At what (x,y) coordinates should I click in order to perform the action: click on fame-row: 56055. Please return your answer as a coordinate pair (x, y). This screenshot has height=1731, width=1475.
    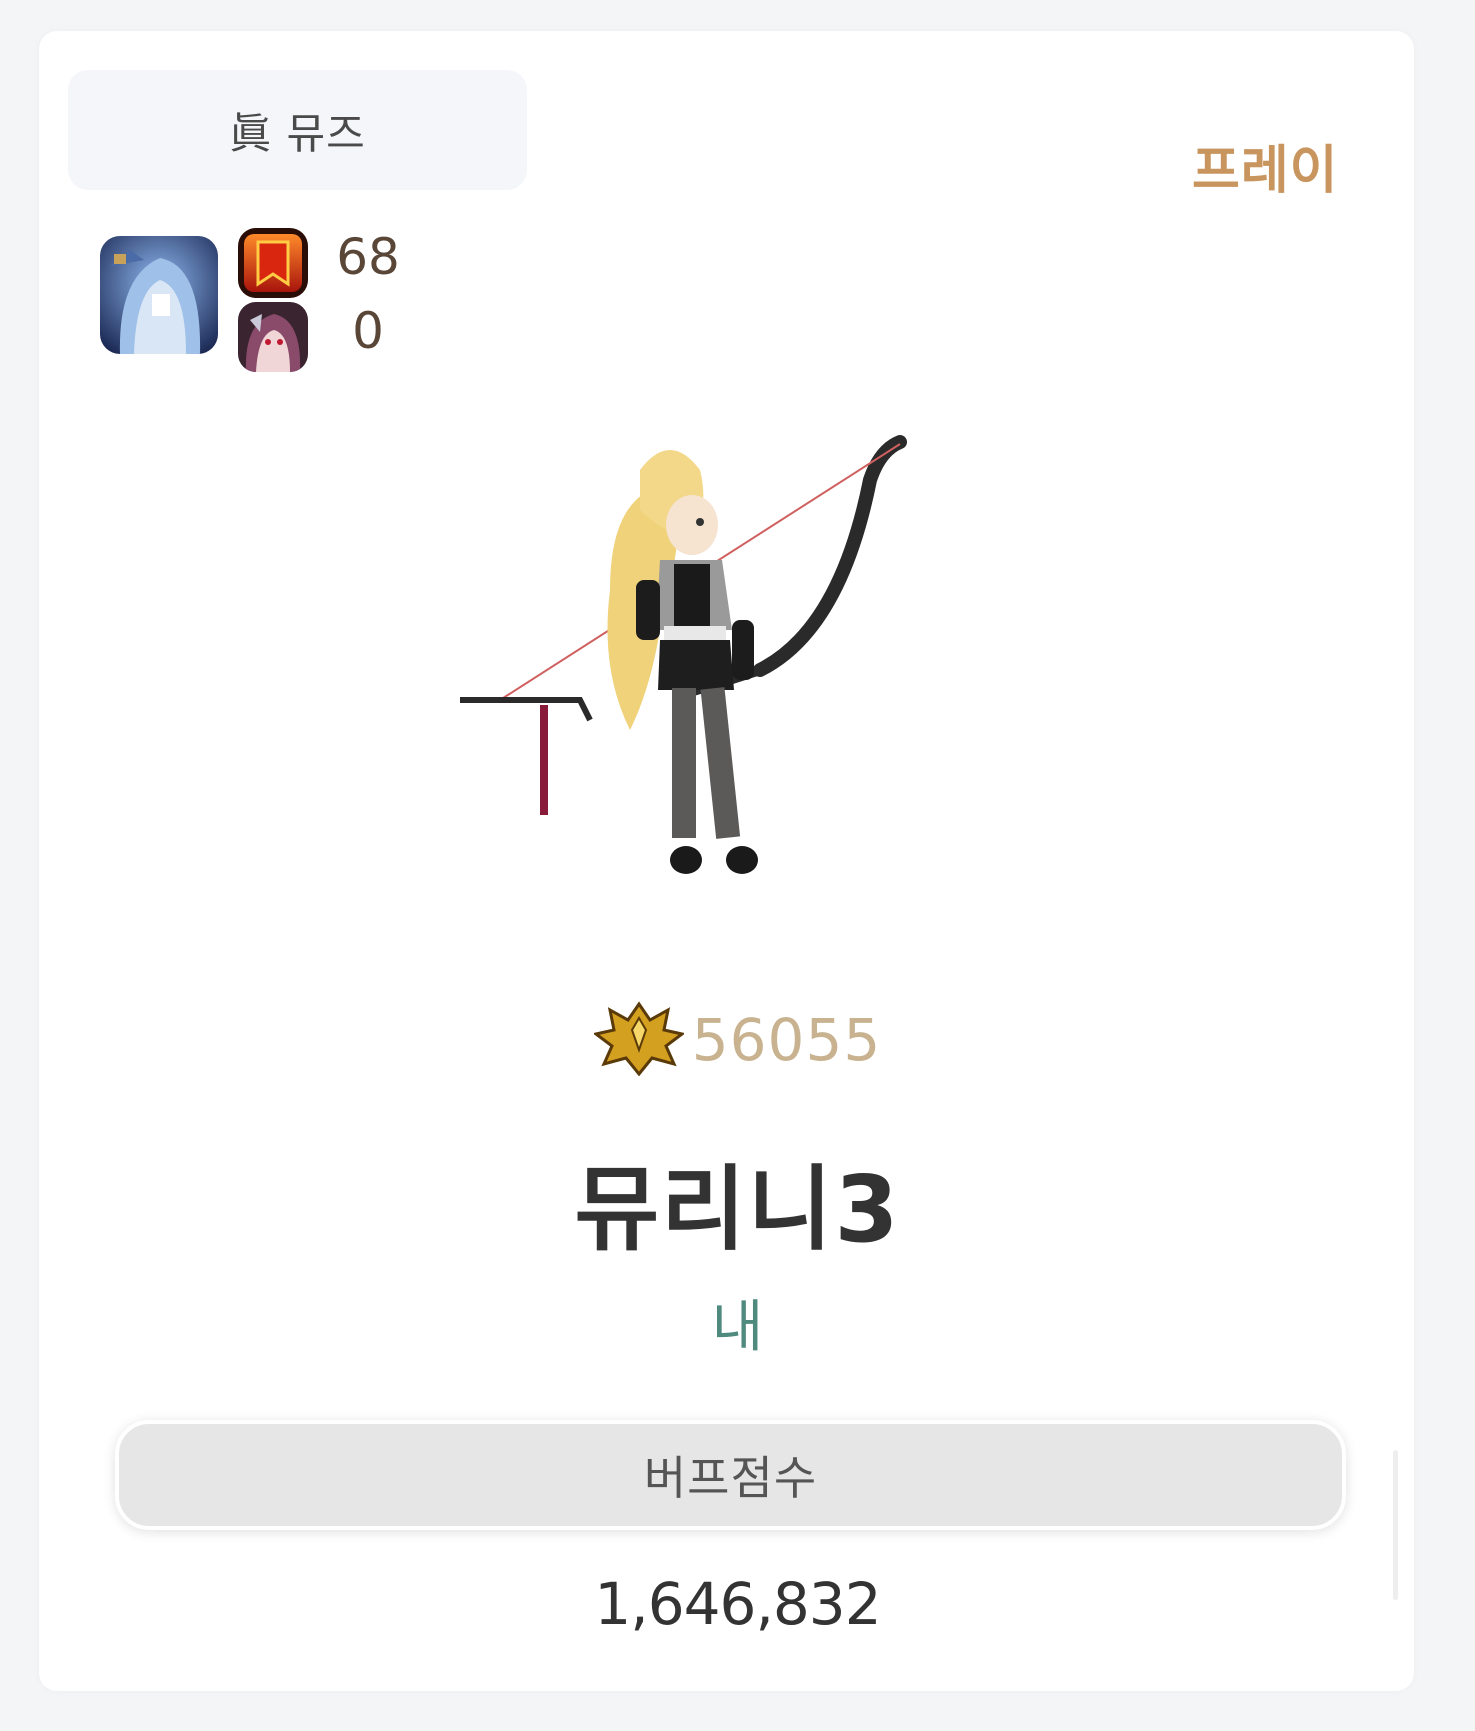
    Looking at the image, I should click on (737, 1039).